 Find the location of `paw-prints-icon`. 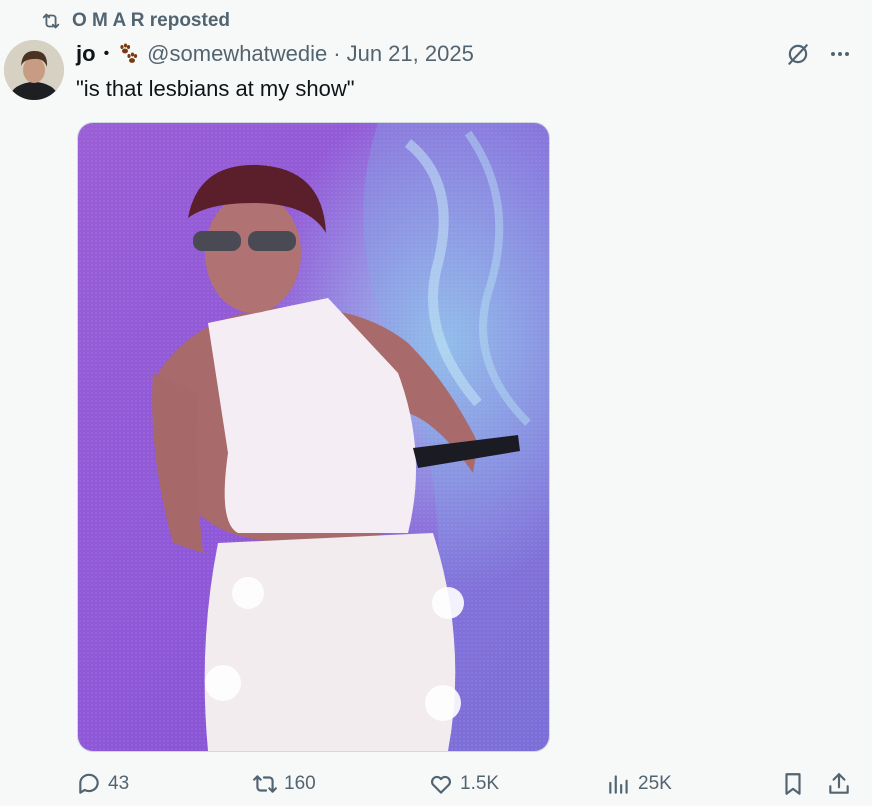

paw-prints-icon is located at coordinates (129, 53).